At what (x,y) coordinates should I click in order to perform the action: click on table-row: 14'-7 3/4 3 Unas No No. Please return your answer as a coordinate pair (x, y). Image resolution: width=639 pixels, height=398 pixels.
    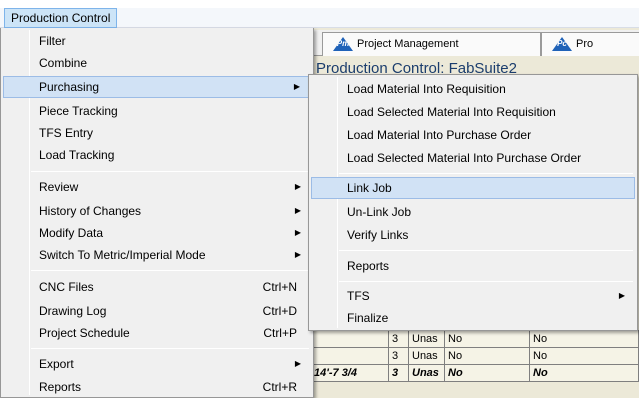
    Looking at the image, I should click on (474, 373).